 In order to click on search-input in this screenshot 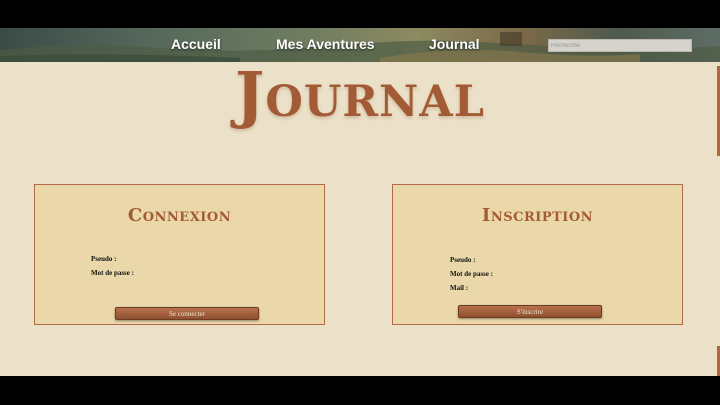, I will do `click(620, 45)`.